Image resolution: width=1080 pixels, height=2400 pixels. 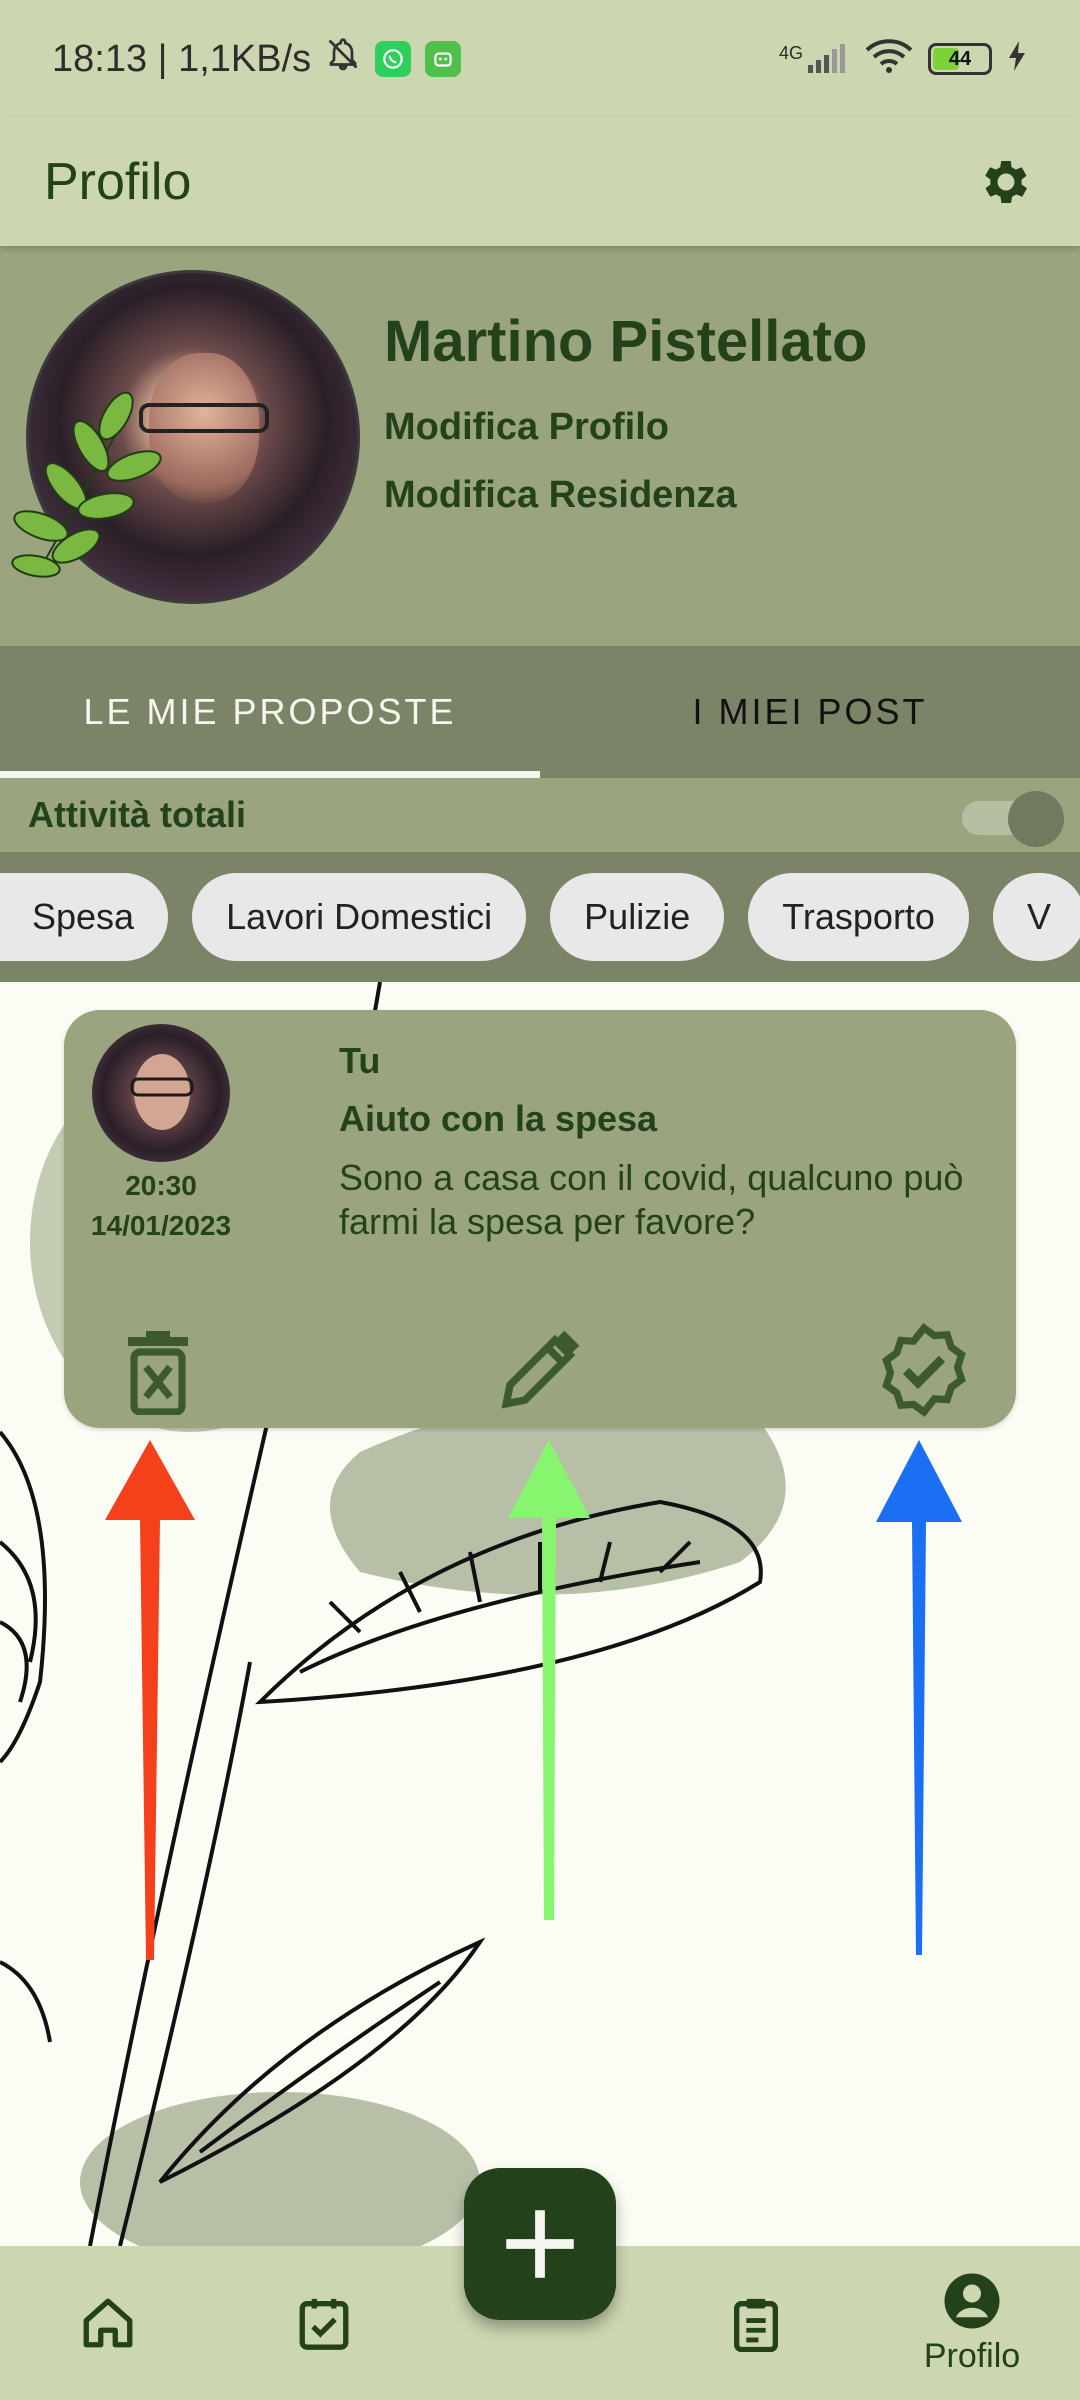 I want to click on filter-row: Attività totali, so click(x=540, y=815).